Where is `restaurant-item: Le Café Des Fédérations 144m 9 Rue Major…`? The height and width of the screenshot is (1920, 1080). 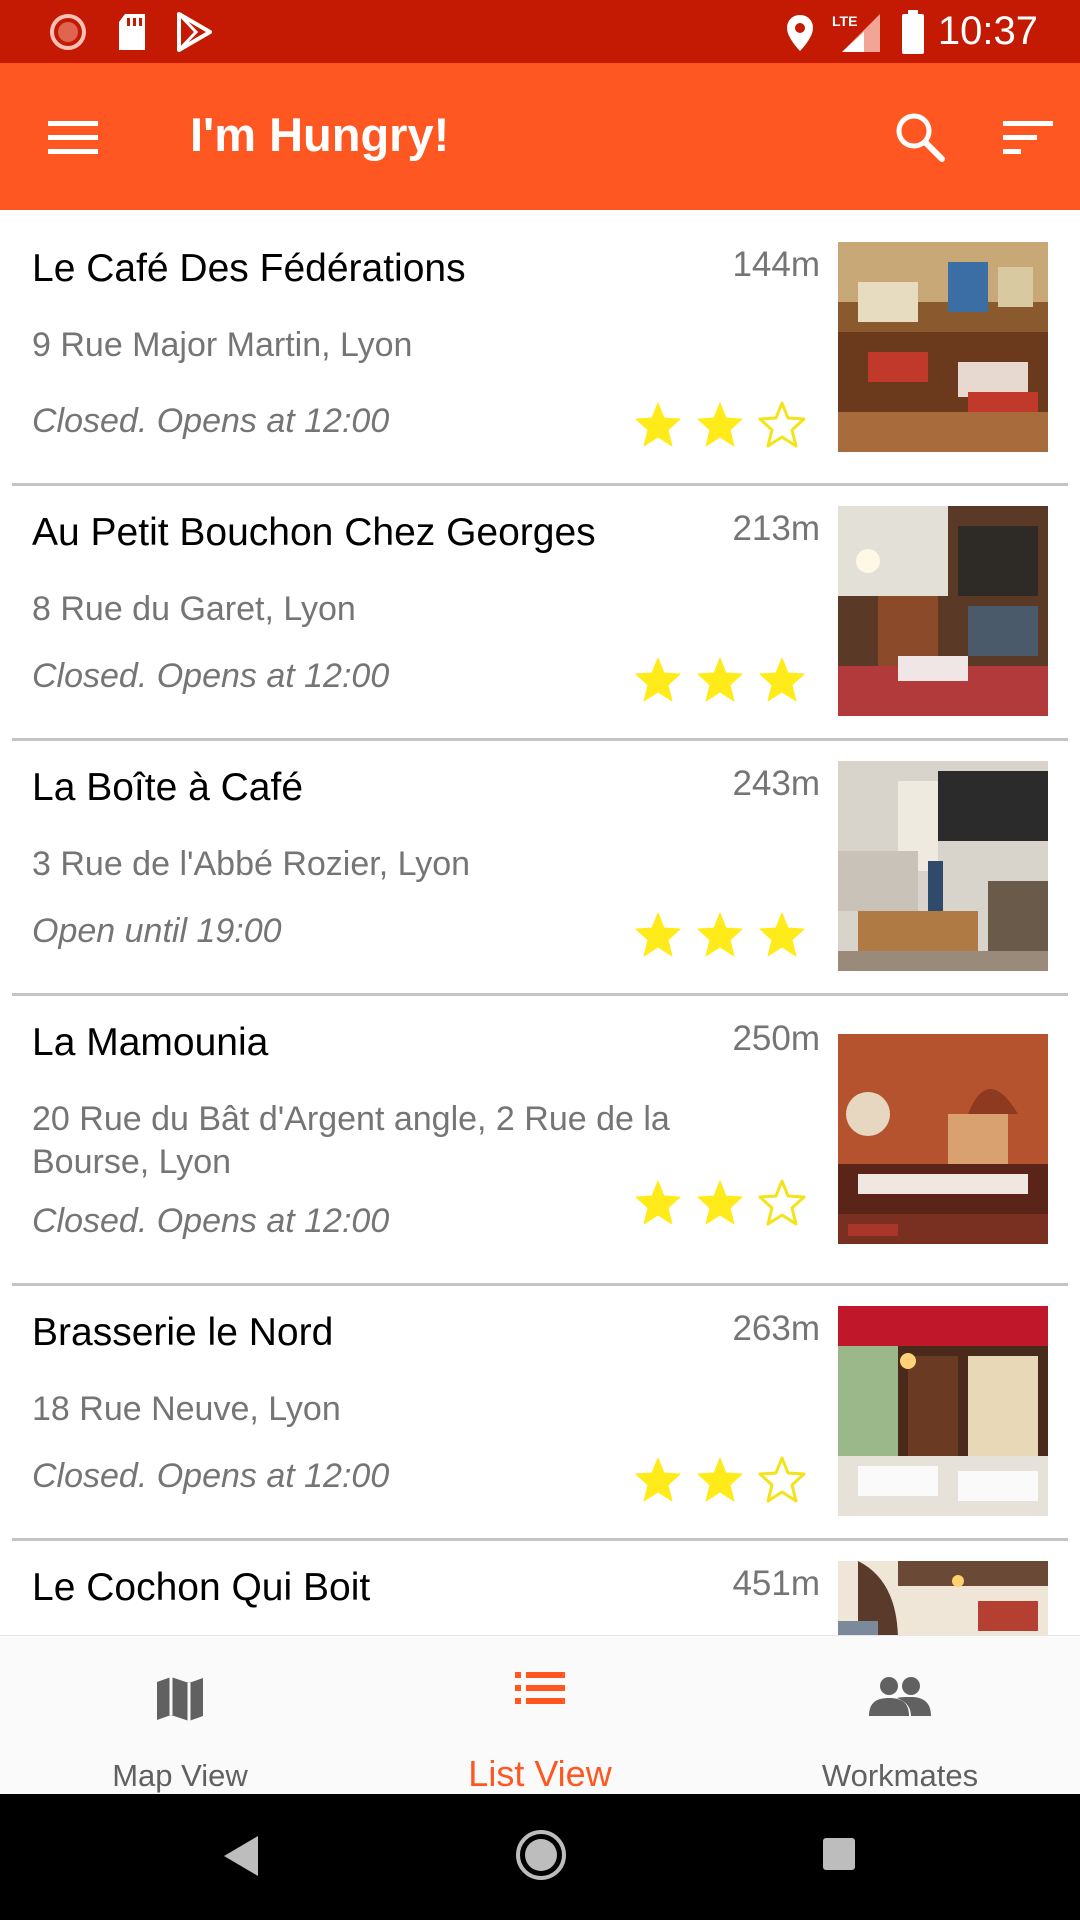
restaurant-item: Le Café Des Fédérations 144m 9 Rue Major… is located at coordinates (540, 354).